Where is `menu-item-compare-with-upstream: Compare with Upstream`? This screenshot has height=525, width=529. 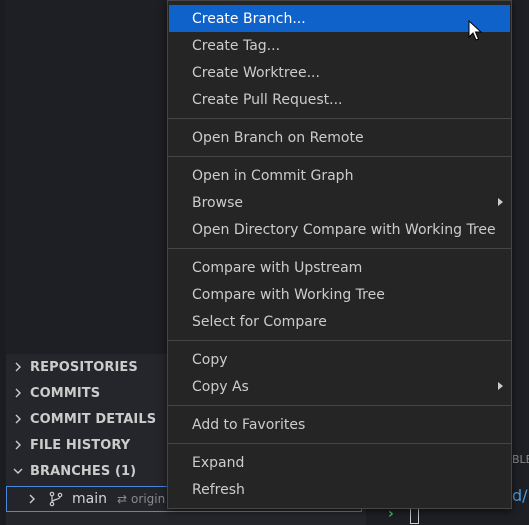 menu-item-compare-with-upstream: Compare with Upstream is located at coordinates (339, 267).